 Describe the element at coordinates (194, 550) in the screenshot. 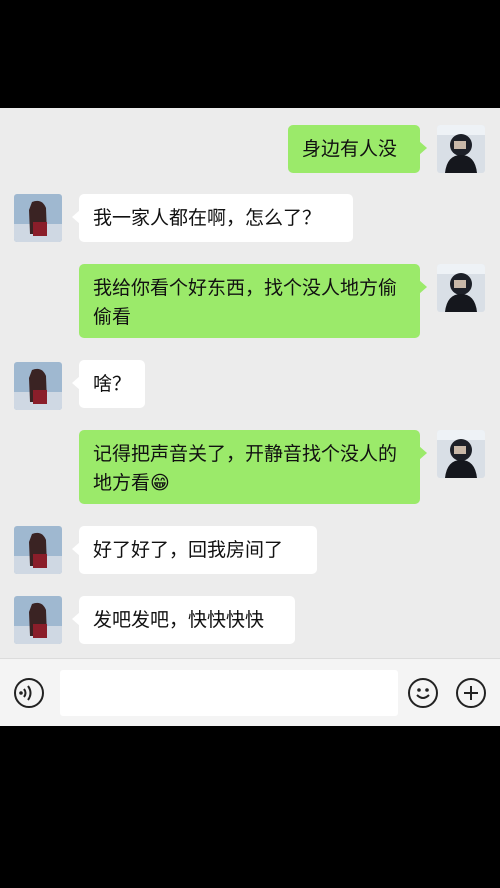

I see `message-bubble: 好了好了，回我房间了` at that location.